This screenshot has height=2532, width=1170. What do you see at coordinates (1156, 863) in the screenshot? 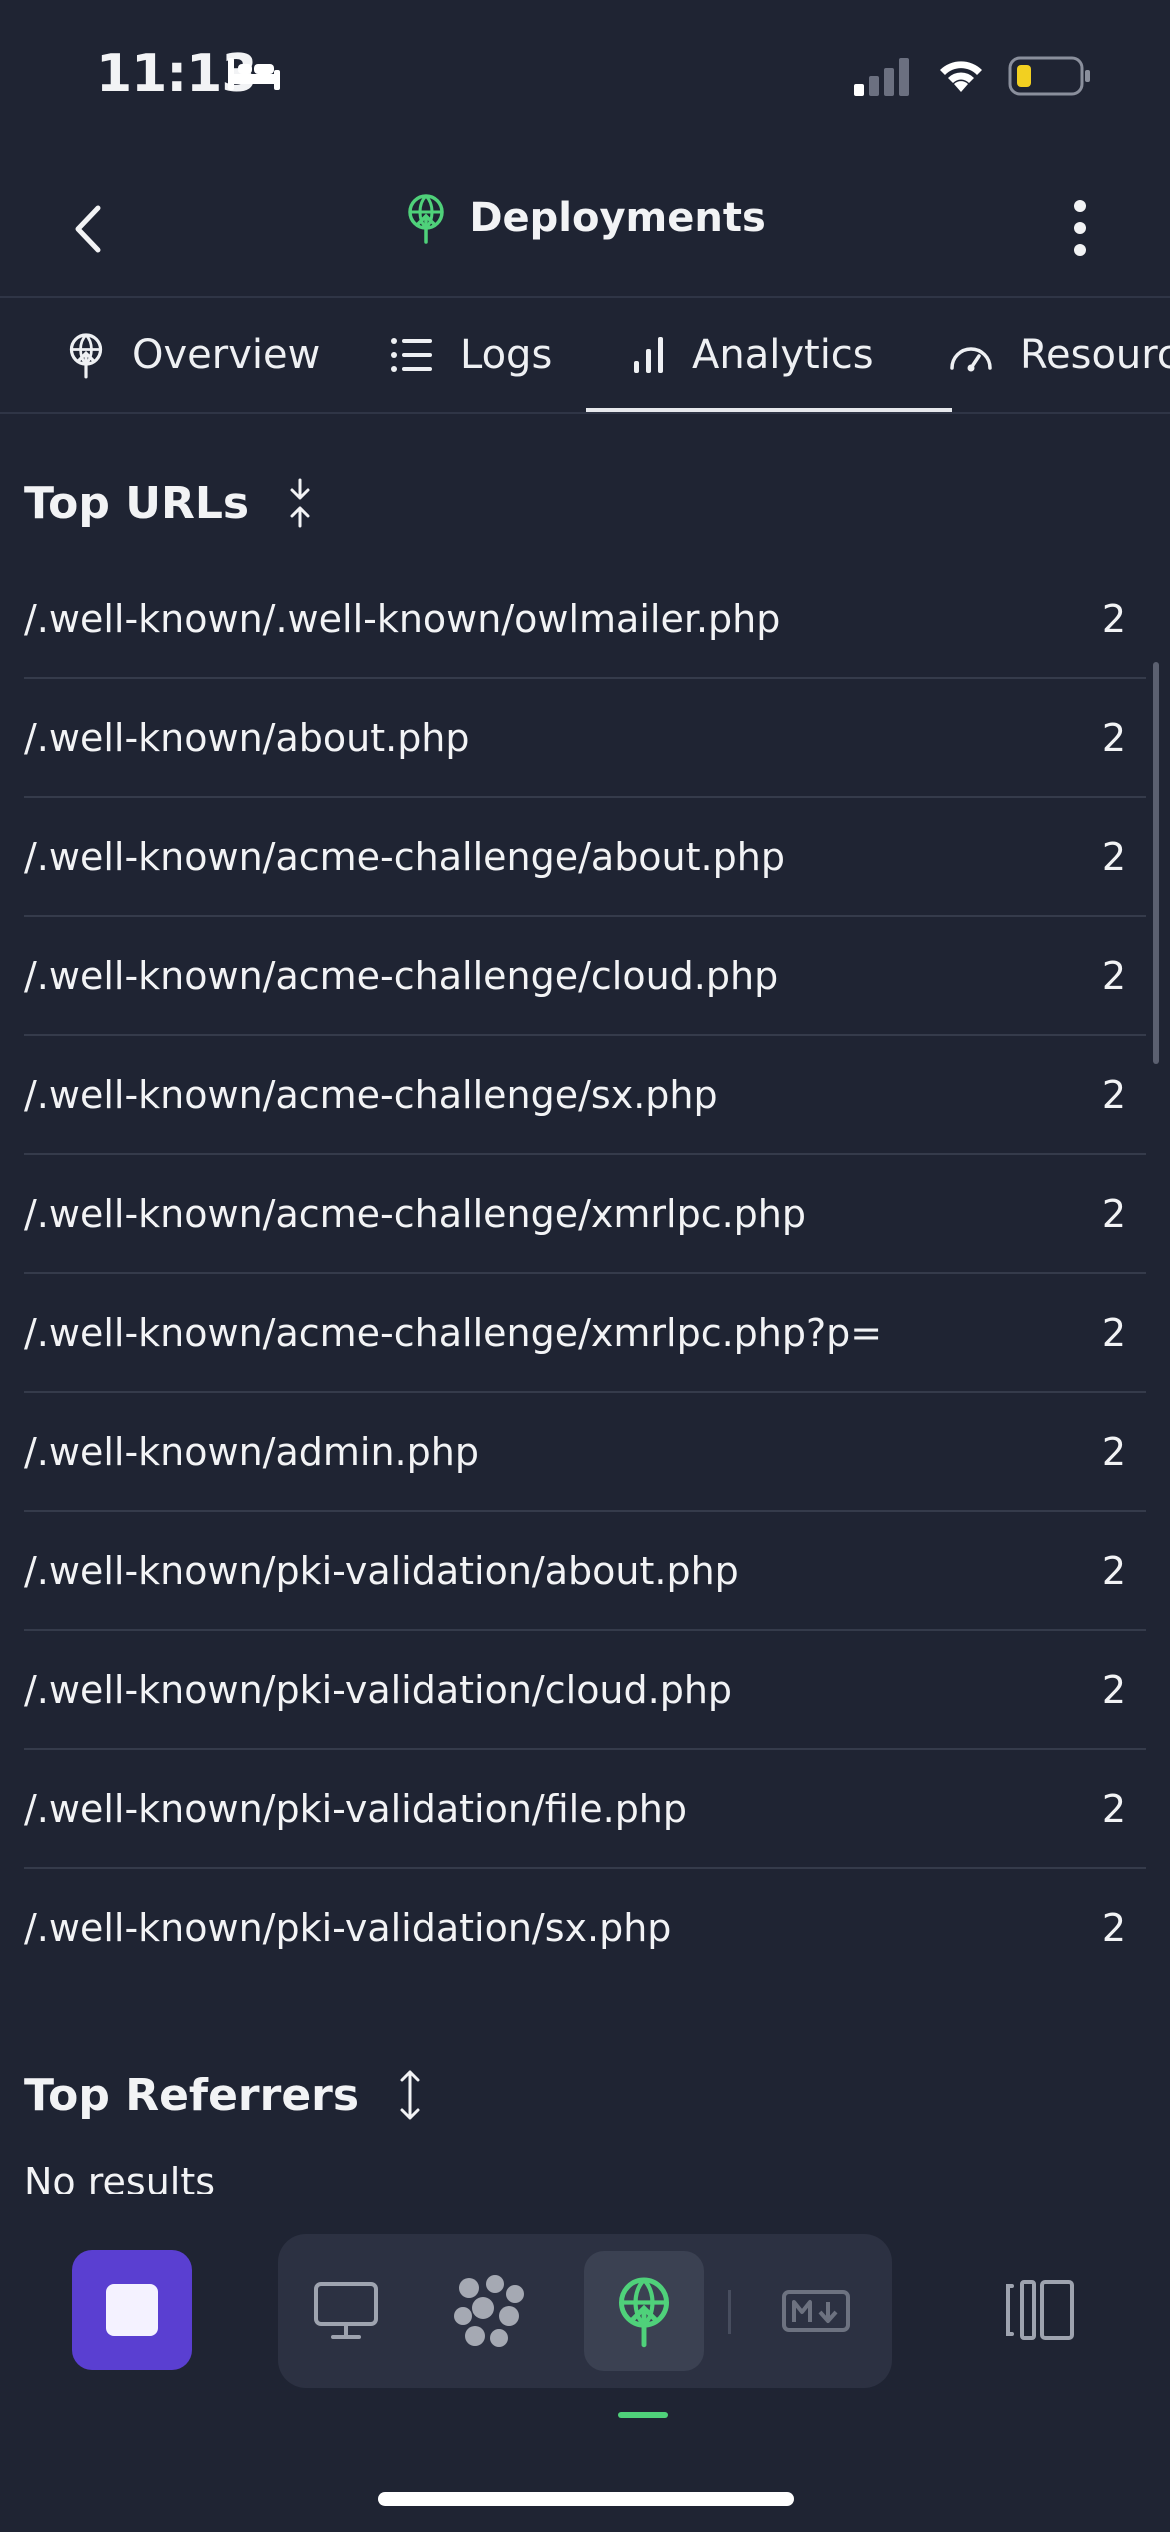
I see `vertical-scrollbar` at bounding box center [1156, 863].